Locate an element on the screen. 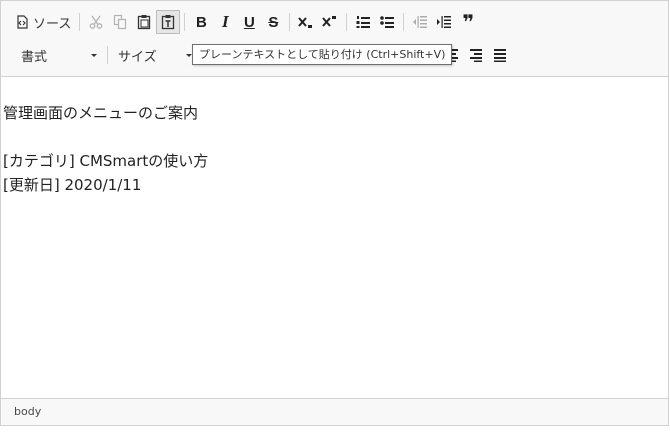  bold-button: B is located at coordinates (201, 22).